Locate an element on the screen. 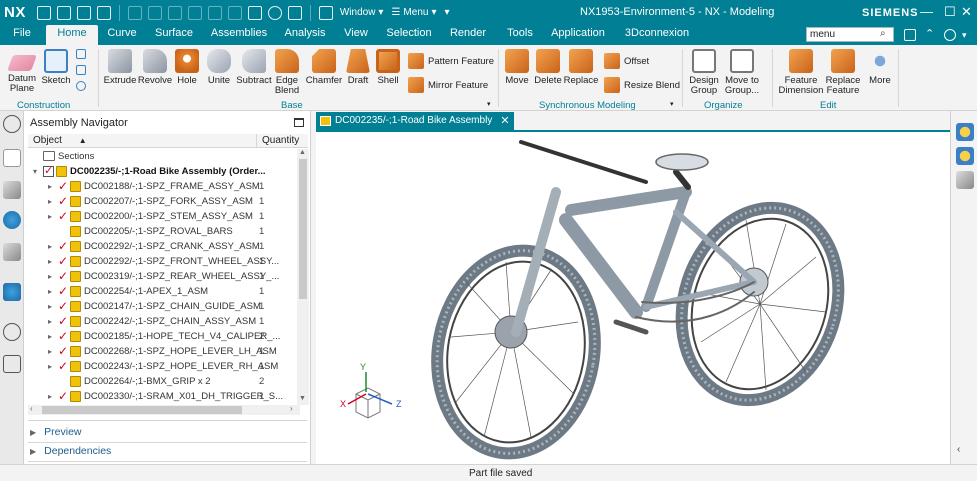  graphics-window-tab: DC002235/-;1-Road Bike Assembly ✕ is located at coordinates (415, 121).